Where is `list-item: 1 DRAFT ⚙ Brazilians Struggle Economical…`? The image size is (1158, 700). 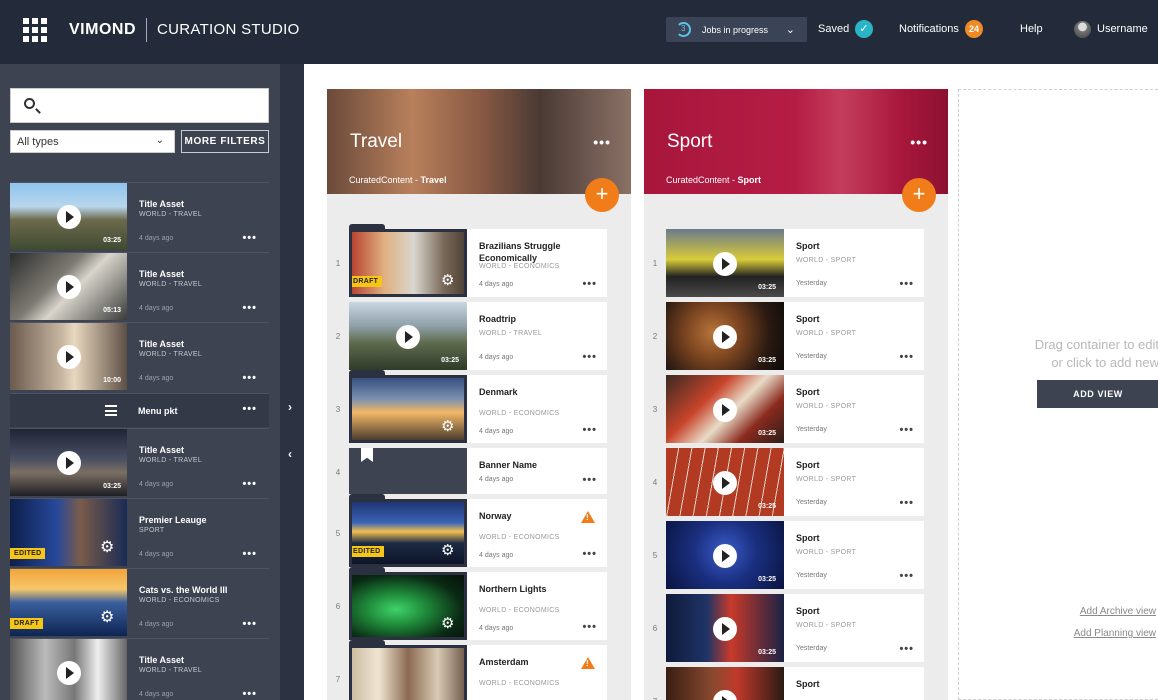
list-item: 1 DRAFT ⚙ Brazilians Struggle Economical… is located at coordinates (471, 260).